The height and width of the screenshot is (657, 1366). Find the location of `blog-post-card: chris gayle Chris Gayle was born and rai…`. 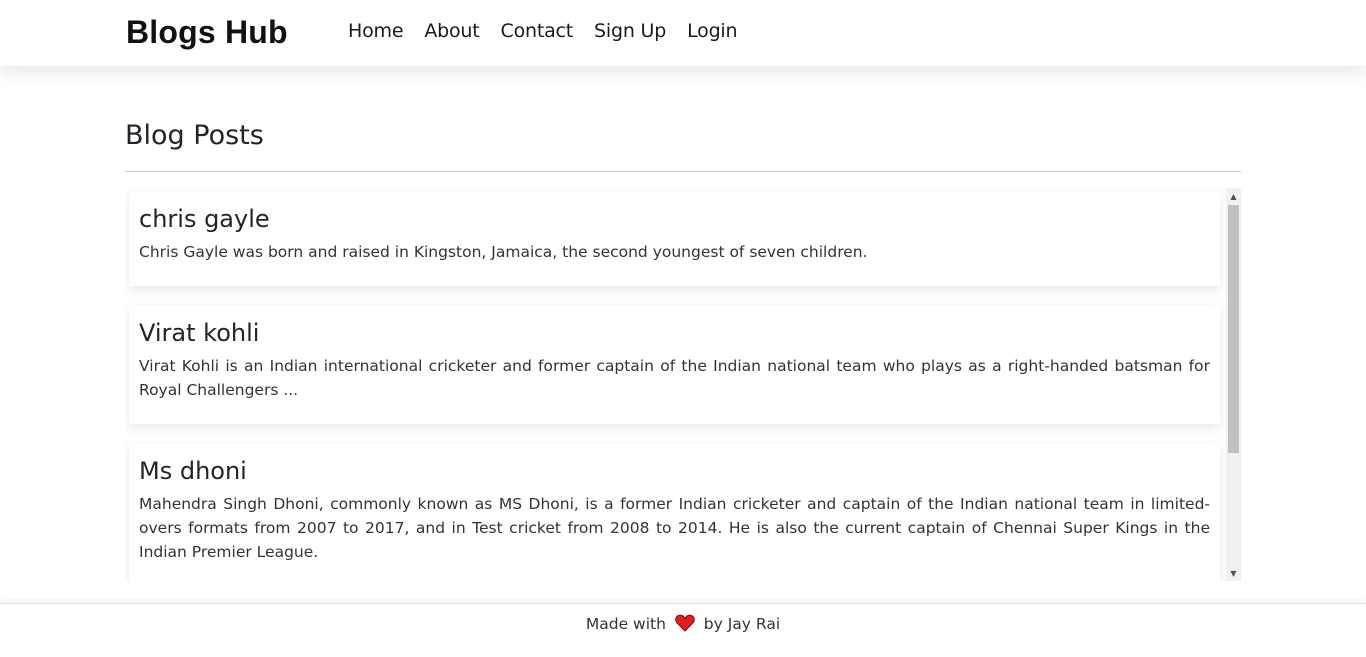

blog-post-card: chris gayle Chris Gayle was born and rai… is located at coordinates (674, 239).